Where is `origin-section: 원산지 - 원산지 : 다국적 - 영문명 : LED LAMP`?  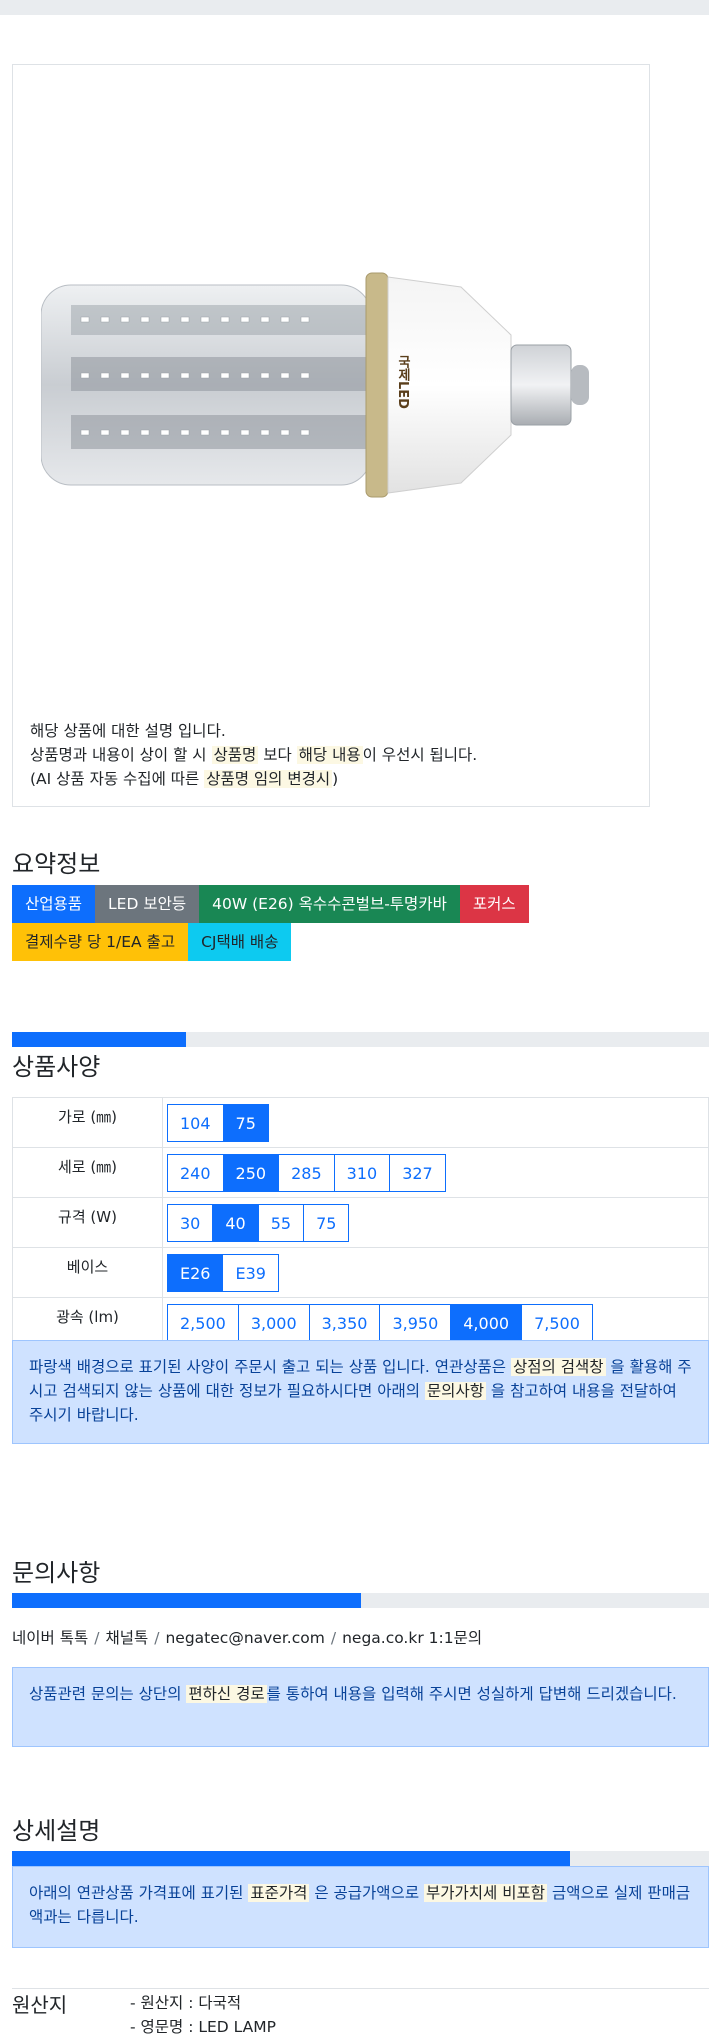
origin-section: 원산지 - 원산지 : 다국적 - 영문명 : LED LAMP is located at coordinates (360, 2012).